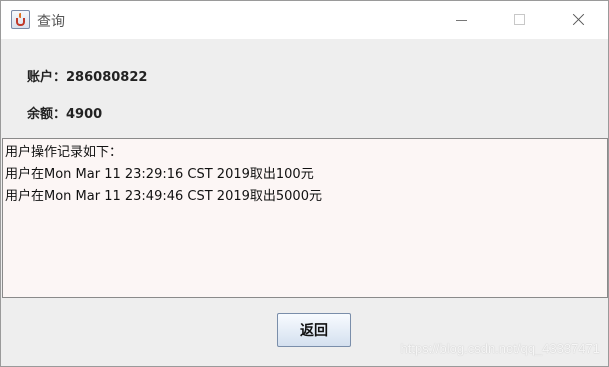  Describe the element at coordinates (84, 114) in the screenshot. I see `balance-value: 4900` at that location.